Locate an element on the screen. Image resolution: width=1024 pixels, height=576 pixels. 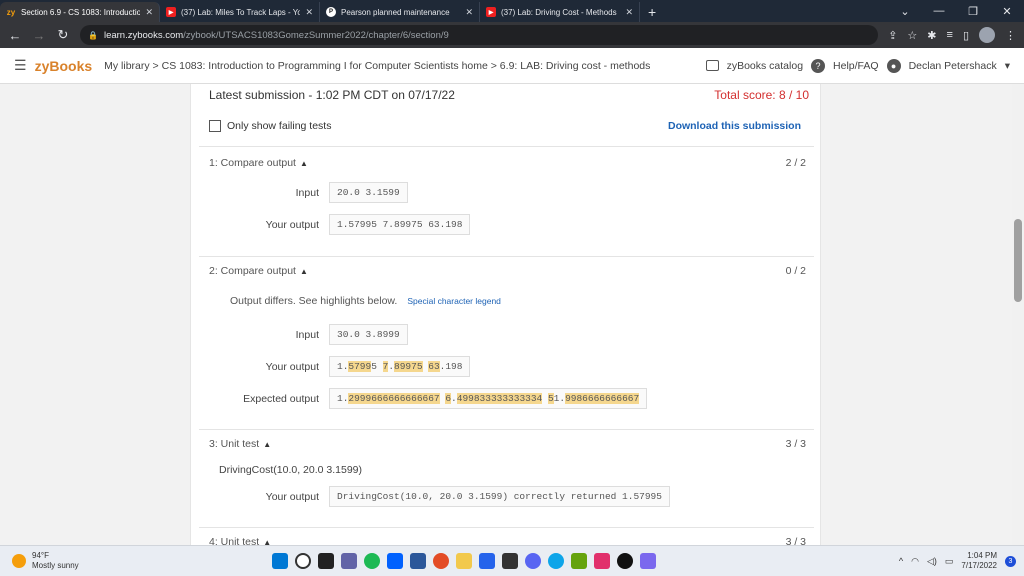
chevron-down-icon: ▾ is located at coordinates (1007, 66).